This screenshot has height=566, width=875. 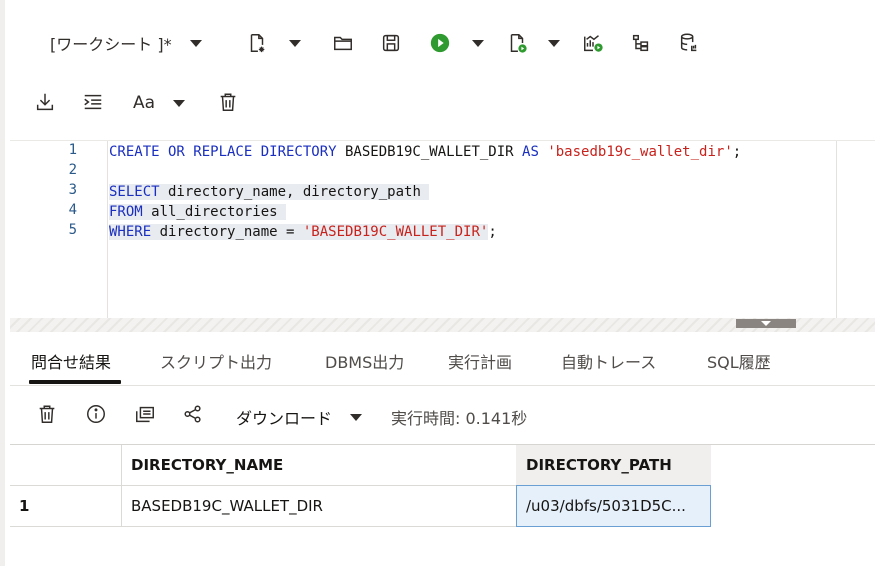 I want to click on collapse-handle, so click(x=766, y=323).